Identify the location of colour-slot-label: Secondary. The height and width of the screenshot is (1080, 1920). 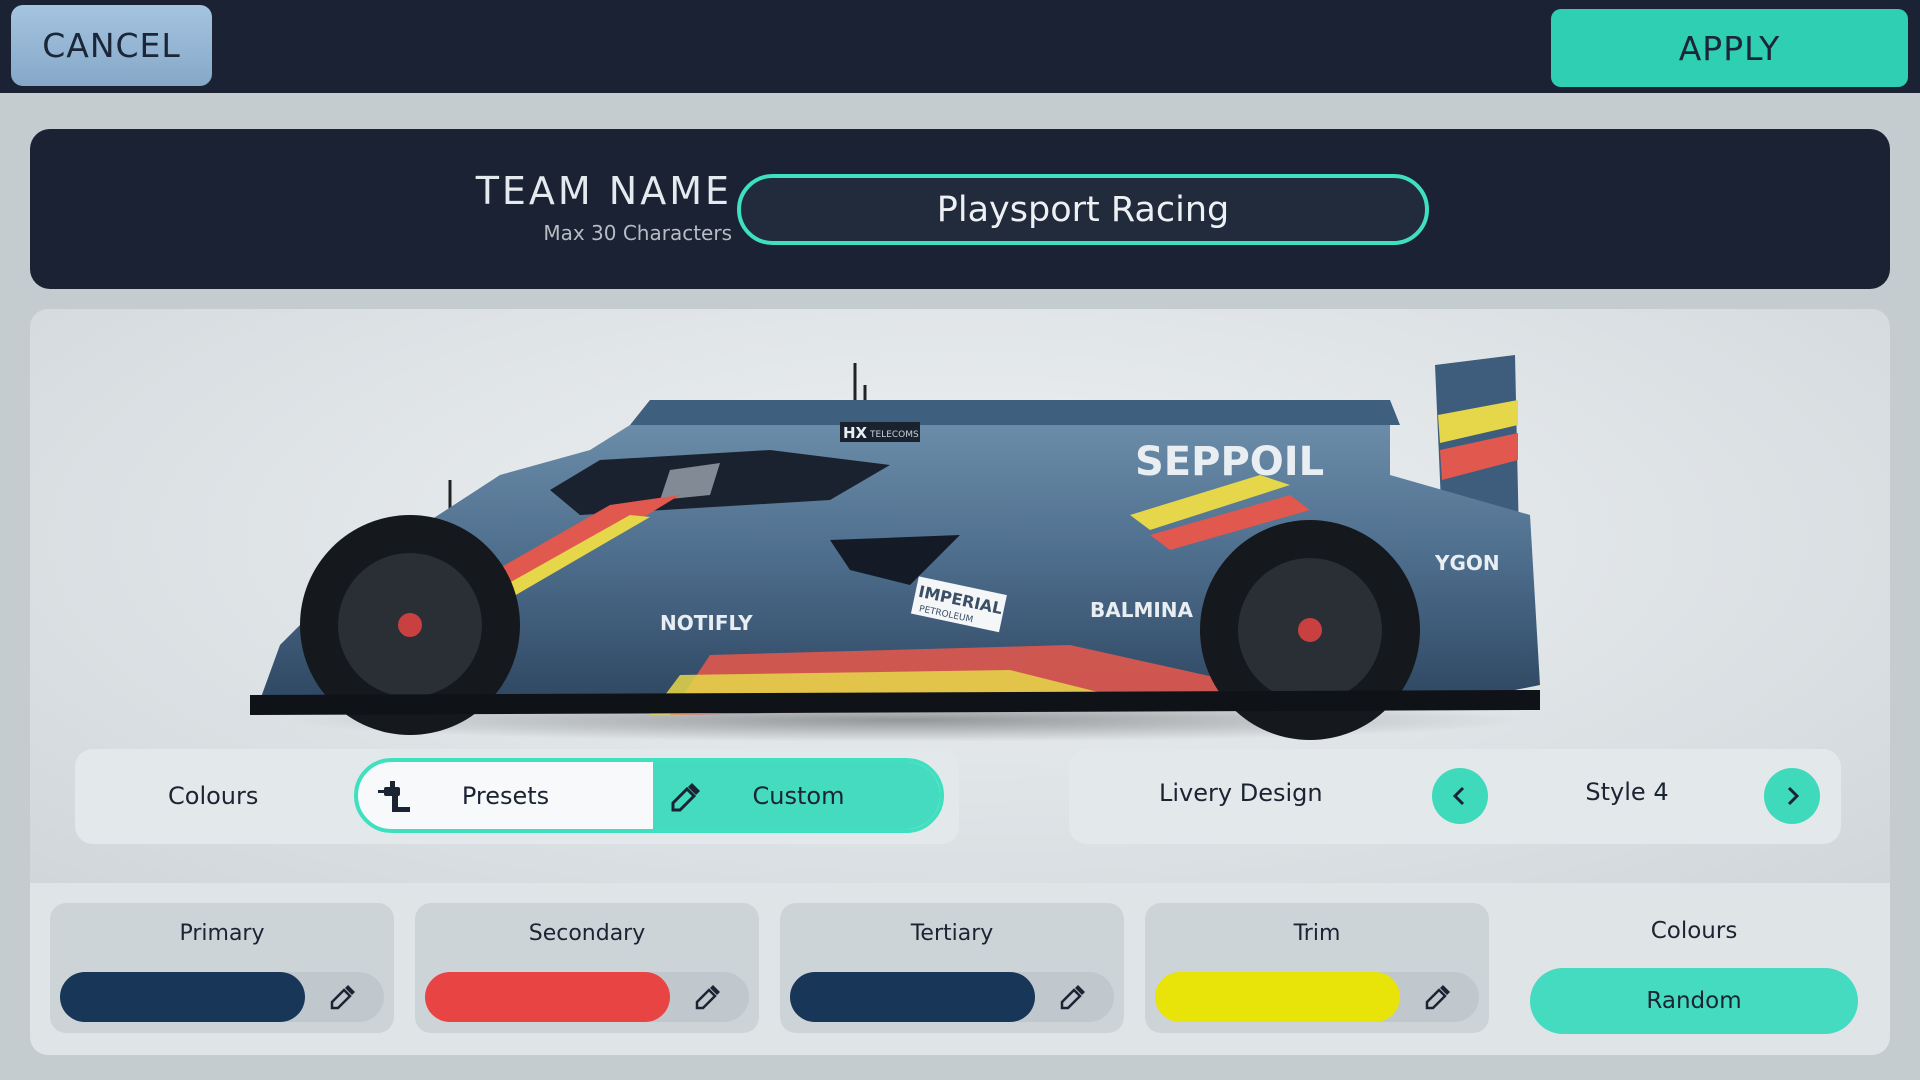
(587, 933).